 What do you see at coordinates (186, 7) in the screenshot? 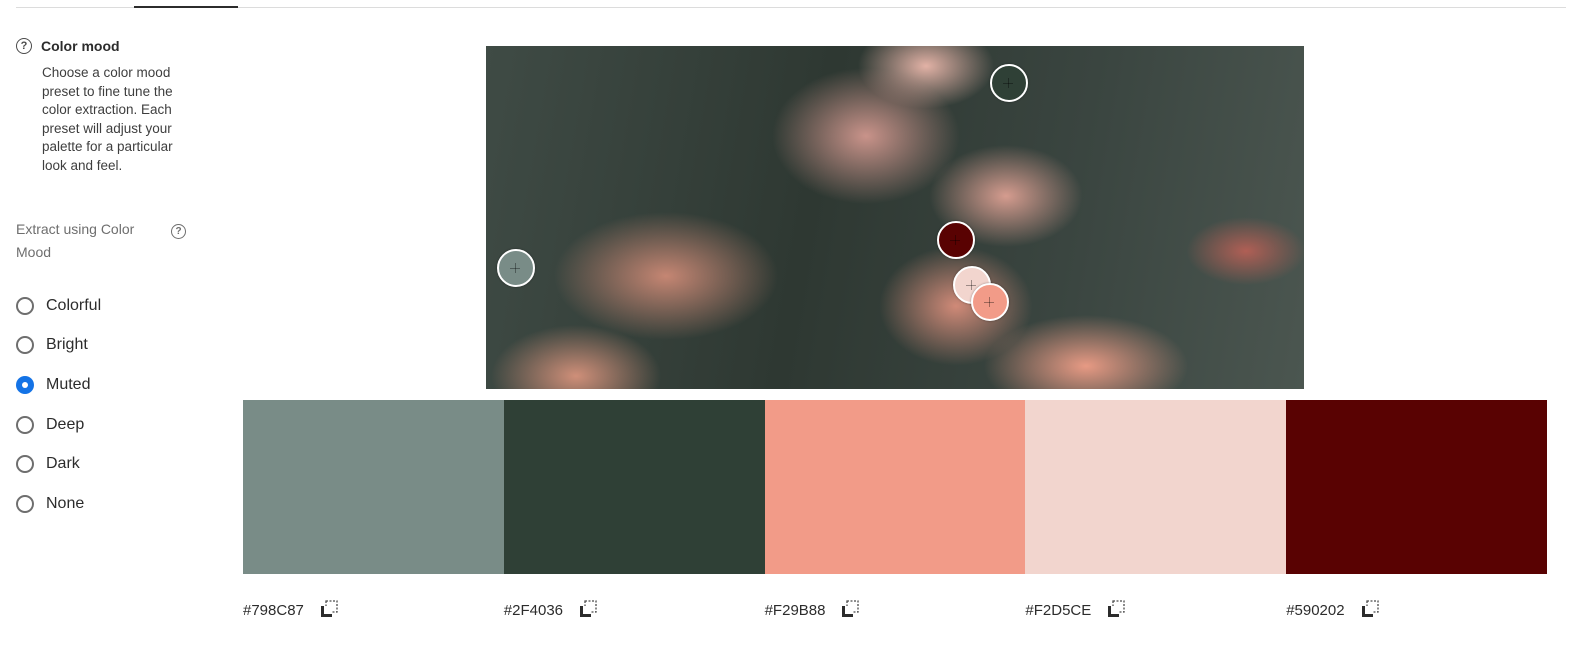
I see `active-tab-indicator` at bounding box center [186, 7].